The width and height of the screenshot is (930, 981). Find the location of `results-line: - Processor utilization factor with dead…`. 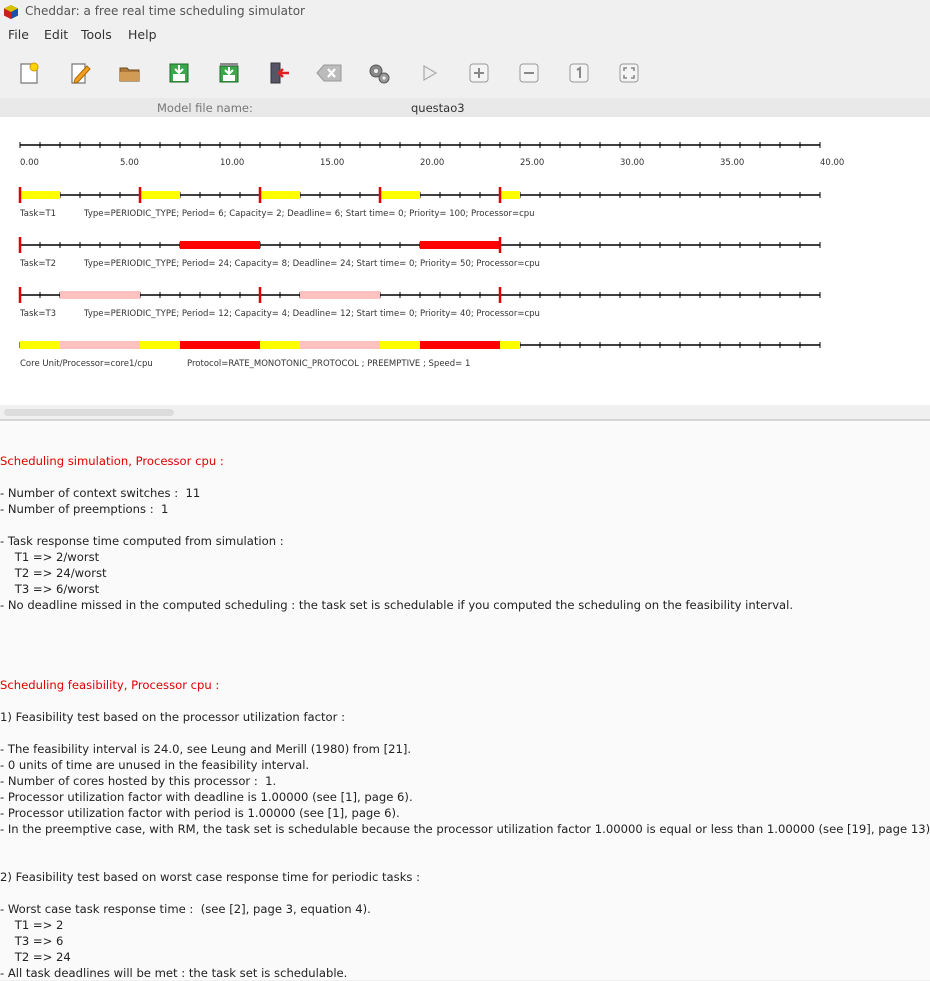

results-line: - Processor utilization factor with dead… is located at coordinates (206, 797).